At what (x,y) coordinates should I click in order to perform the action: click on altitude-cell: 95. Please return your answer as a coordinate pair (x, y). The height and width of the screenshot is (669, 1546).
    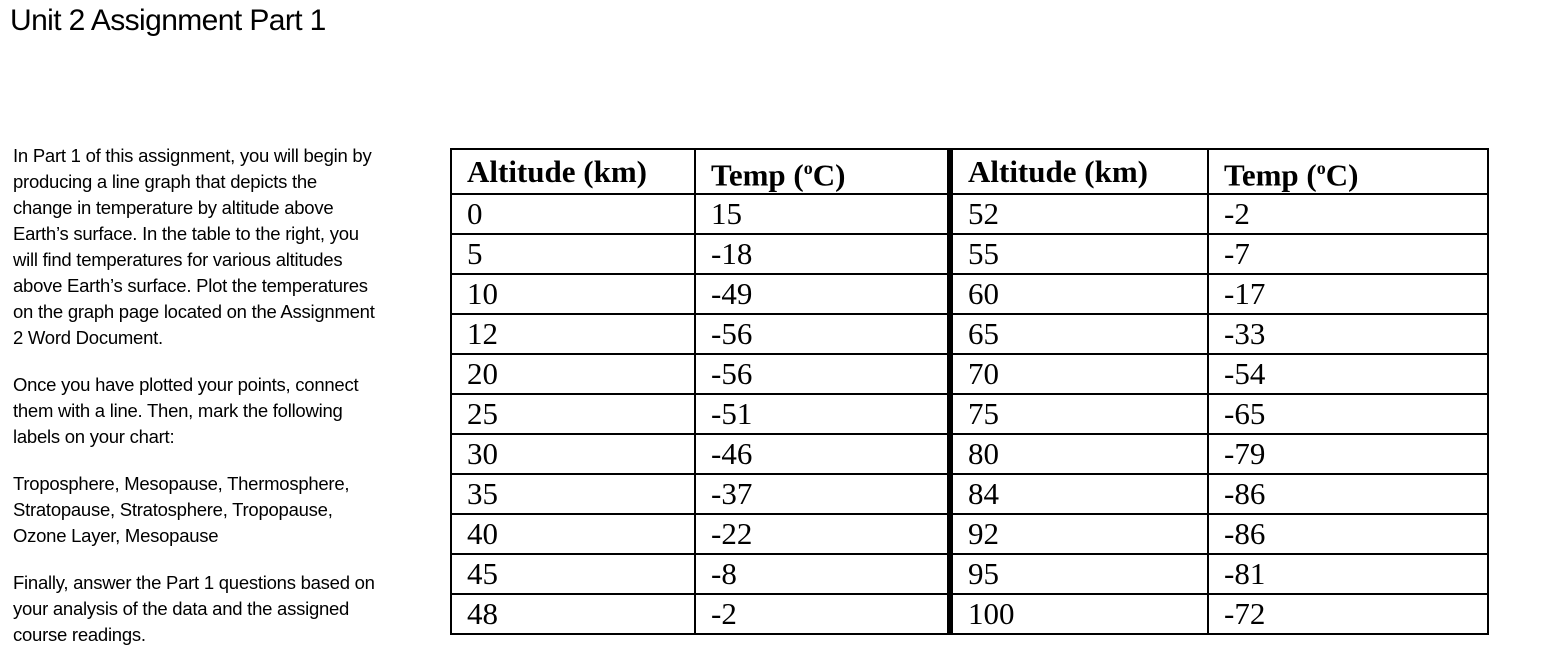
    Looking at the image, I should click on (1078, 574).